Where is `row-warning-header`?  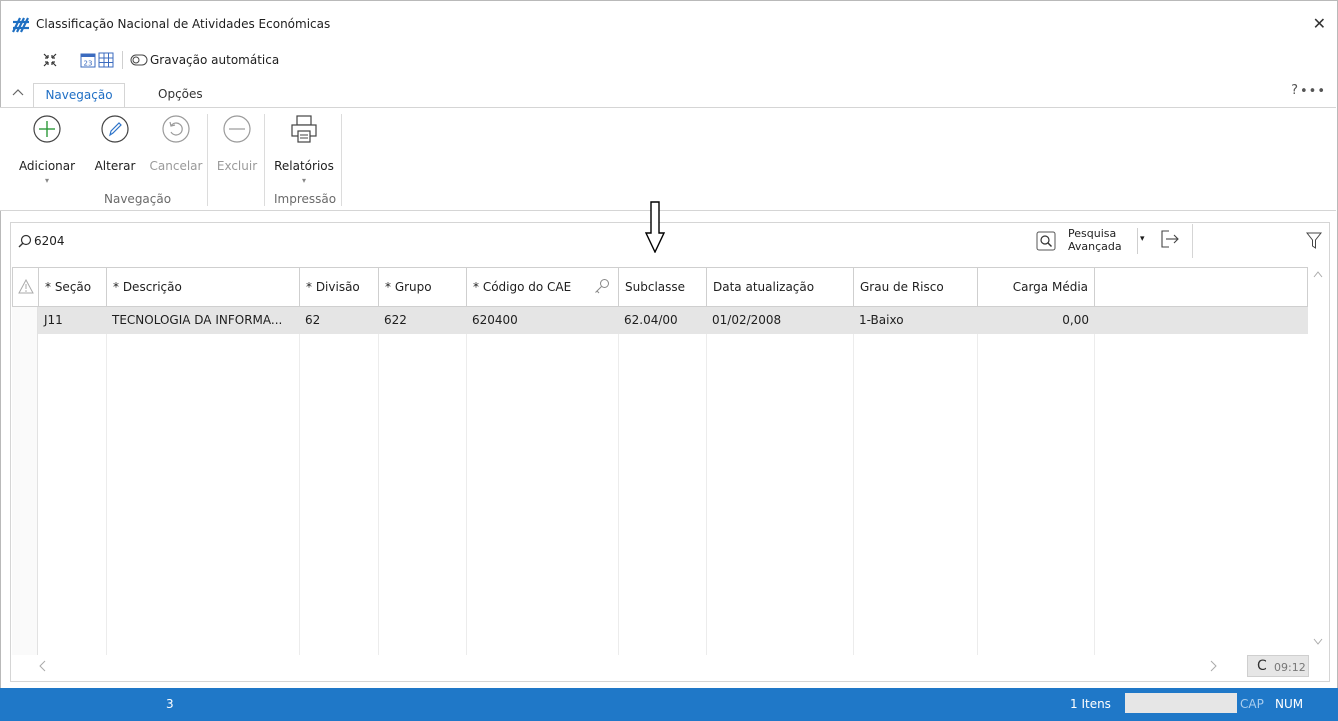 row-warning-header is located at coordinates (25, 287).